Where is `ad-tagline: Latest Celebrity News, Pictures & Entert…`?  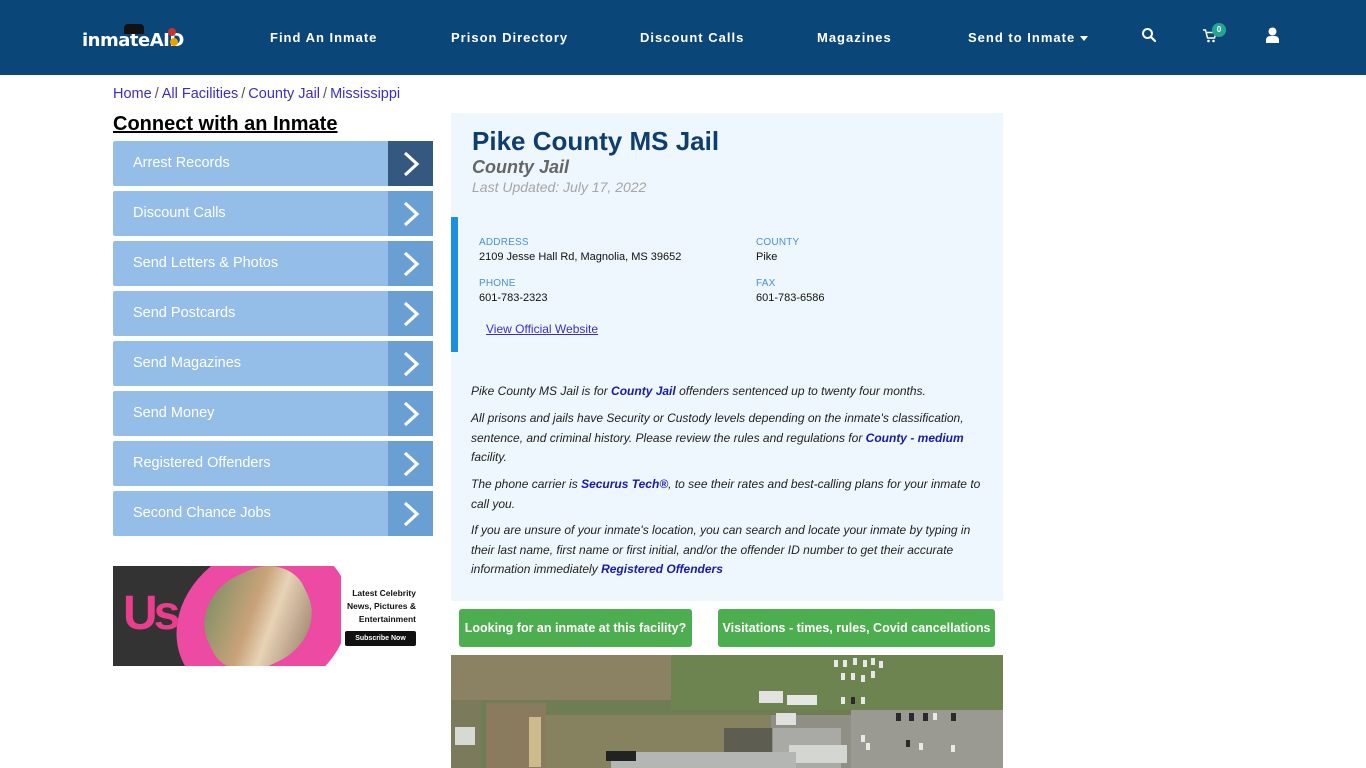
ad-tagline: Latest Celebrity News, Pictures & Entert… is located at coordinates (367, 606).